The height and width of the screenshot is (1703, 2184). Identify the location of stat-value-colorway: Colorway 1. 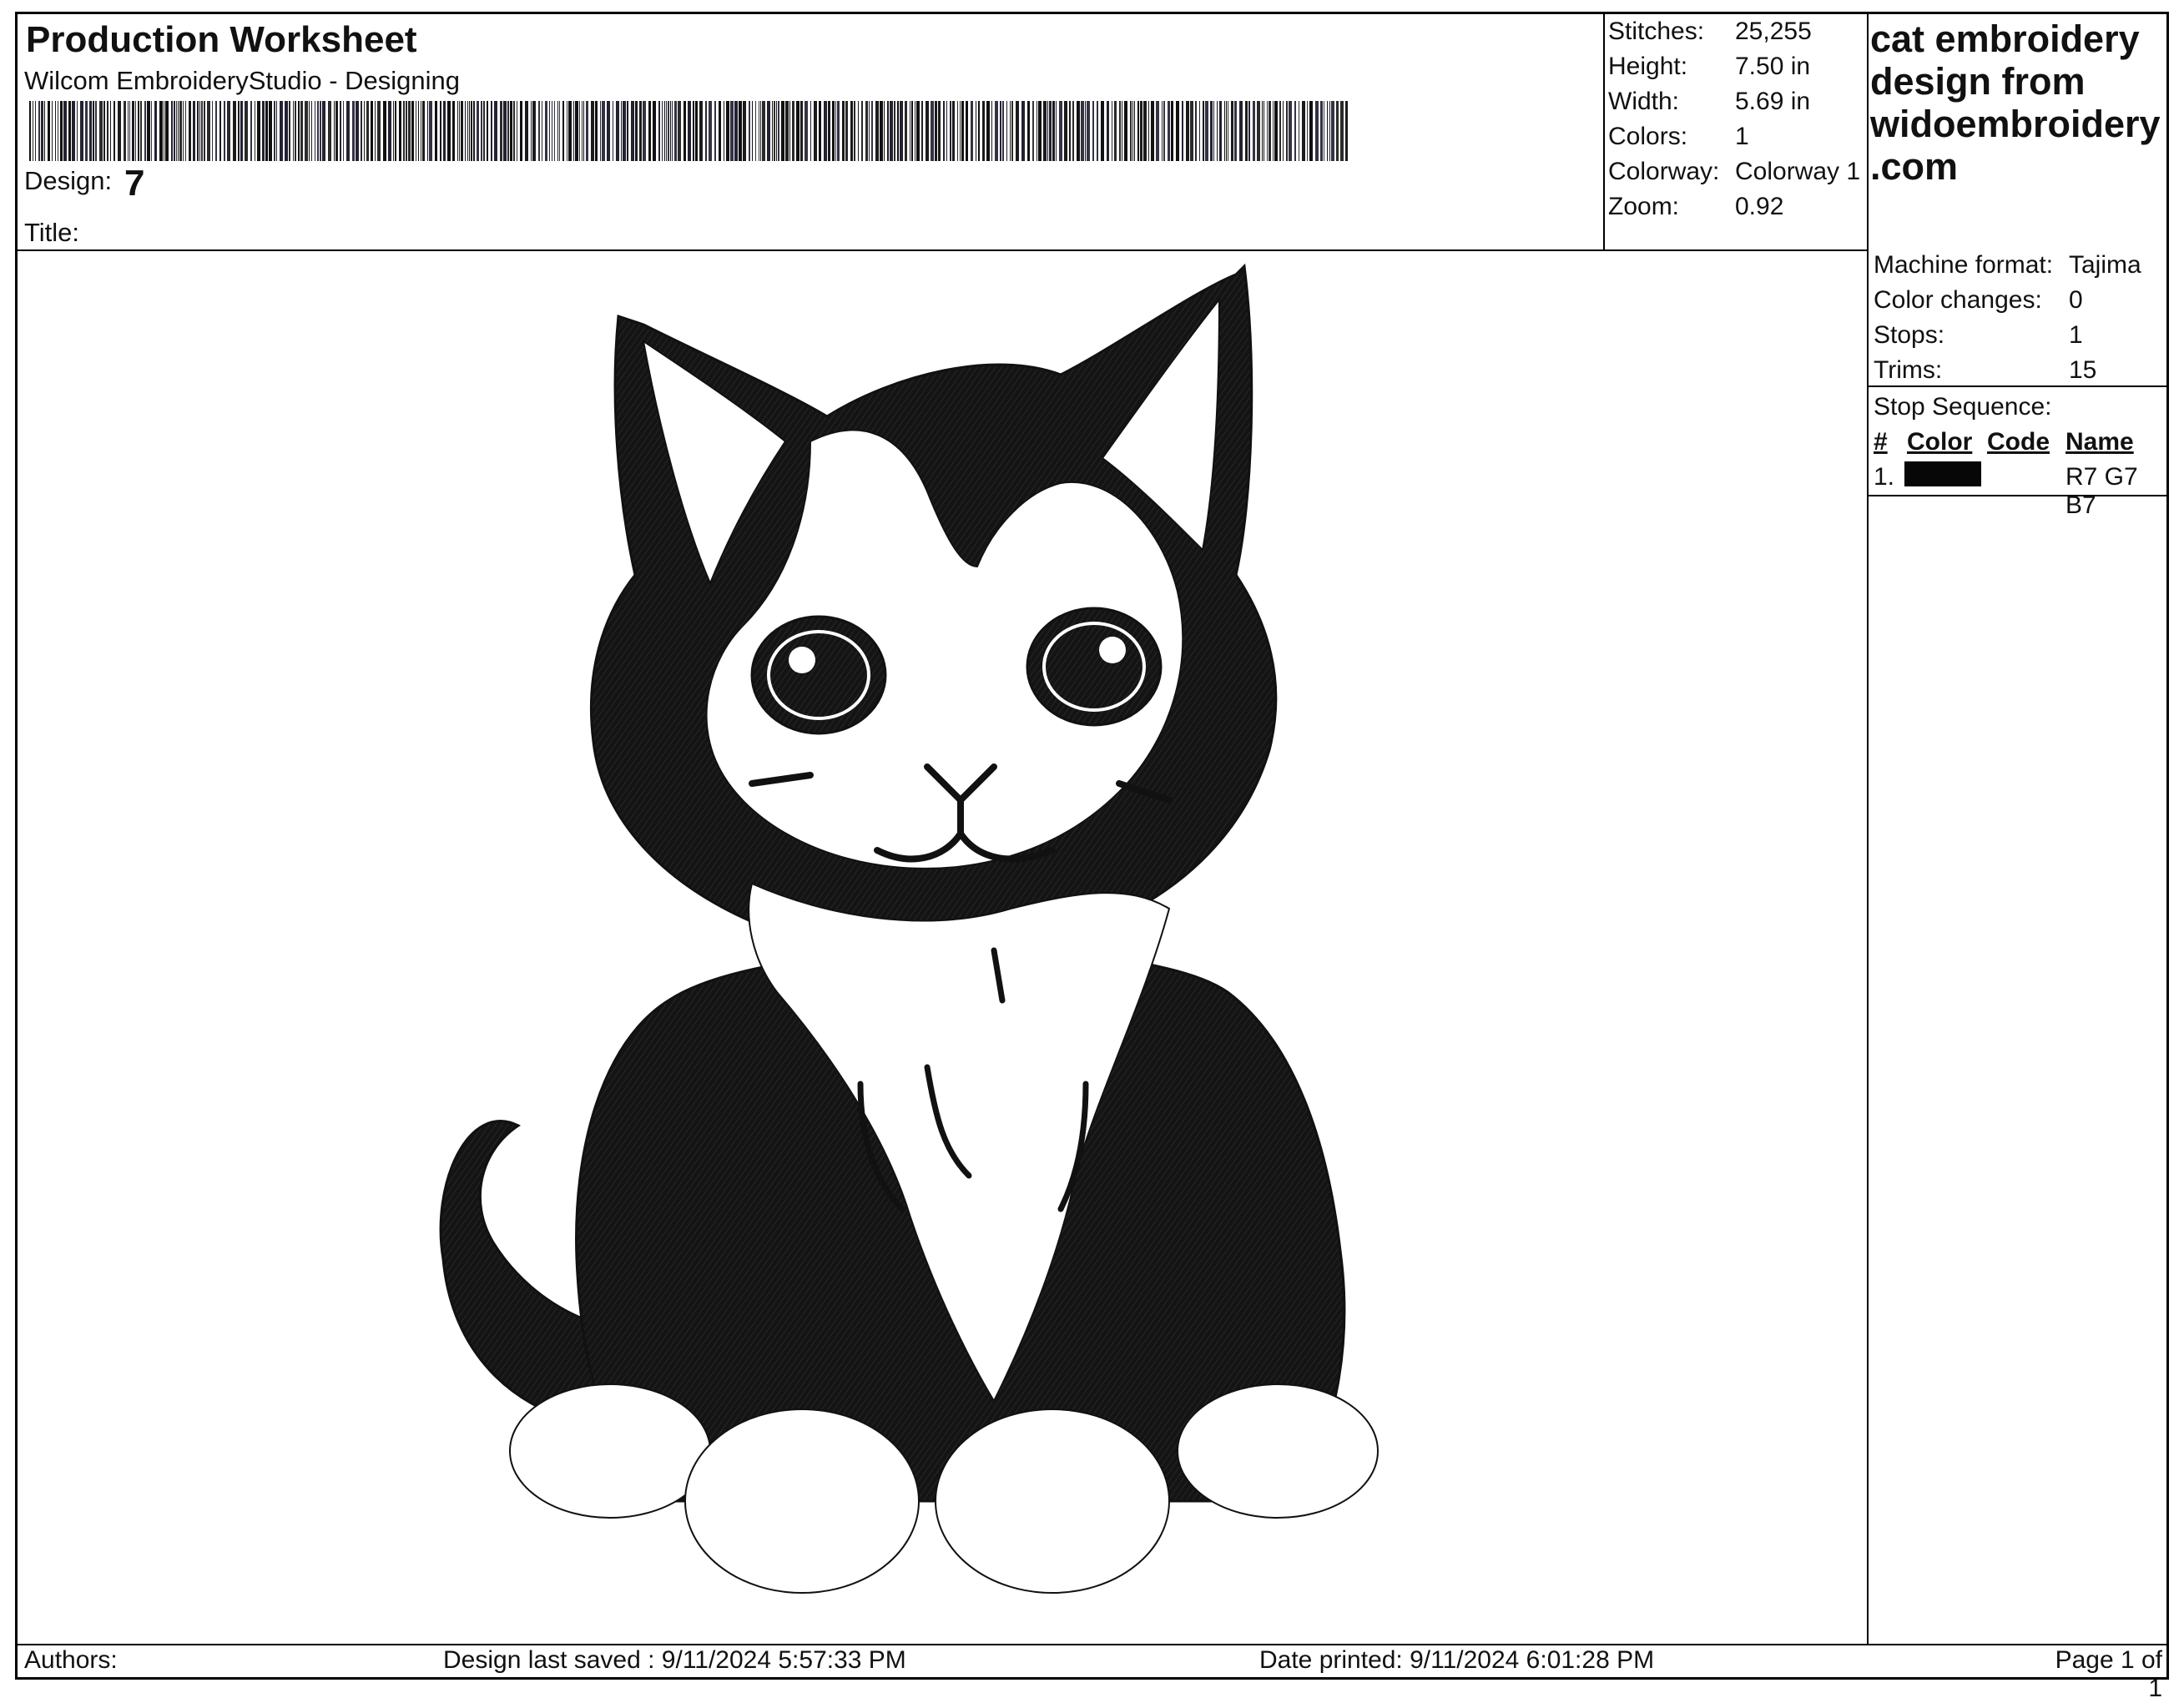
(1798, 172).